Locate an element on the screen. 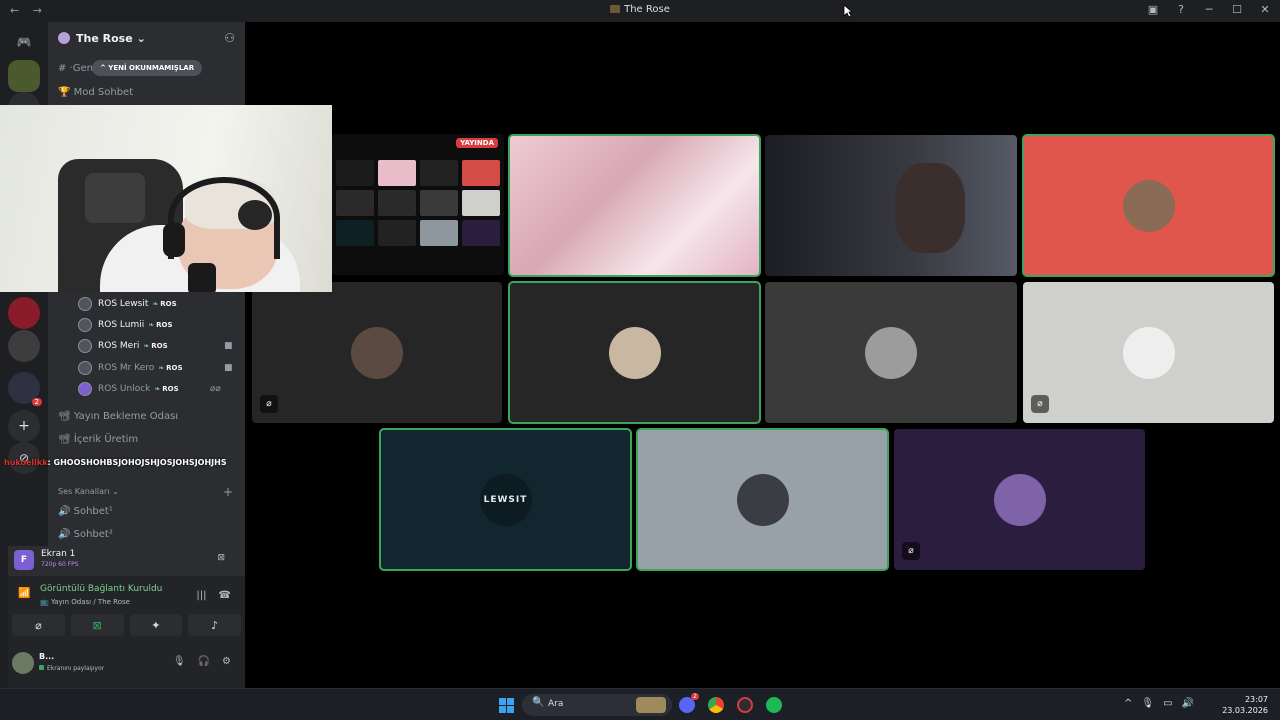 The image size is (1280, 720). connection-channel: 📺 Yayın Odası / The Rose is located at coordinates (85, 602).